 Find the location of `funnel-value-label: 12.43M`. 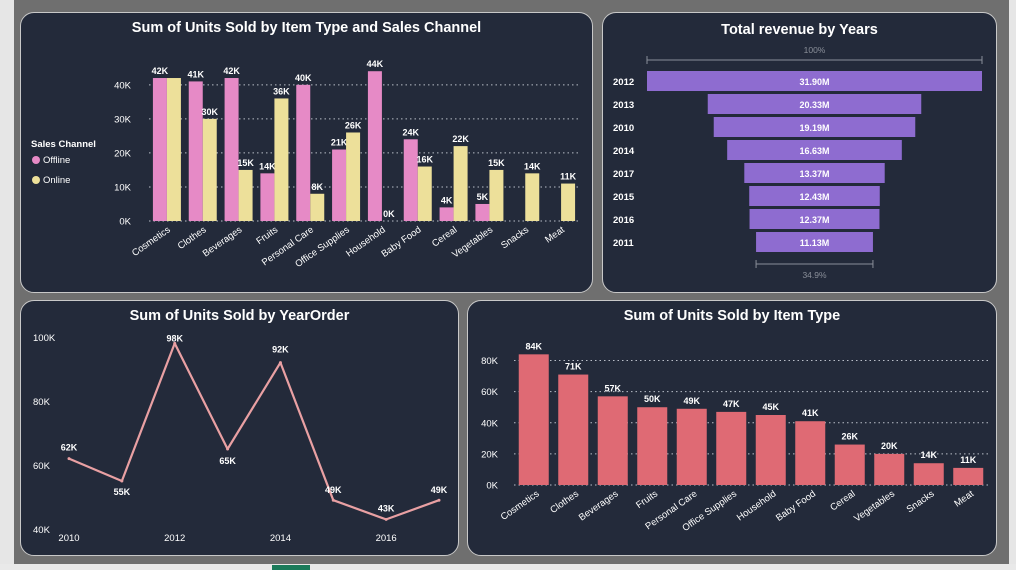

funnel-value-label: 12.43M is located at coordinates (814, 197).